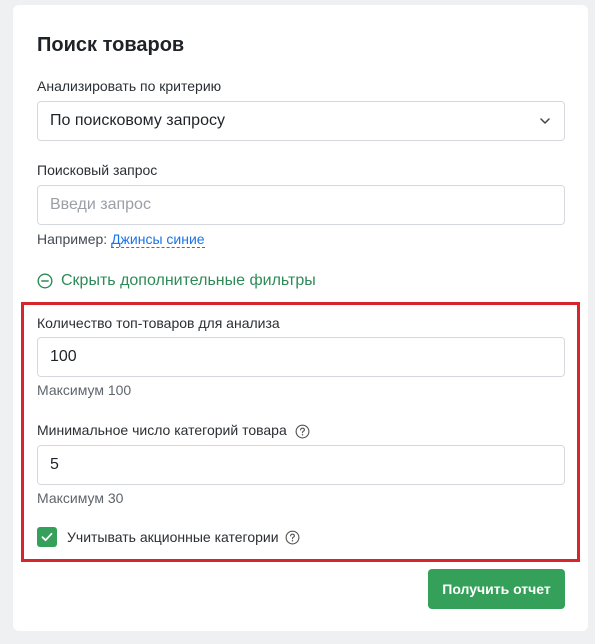 This screenshot has width=595, height=644. What do you see at coordinates (129, 86) in the screenshot?
I see `criteria-label: Анализировать по критерию` at bounding box center [129, 86].